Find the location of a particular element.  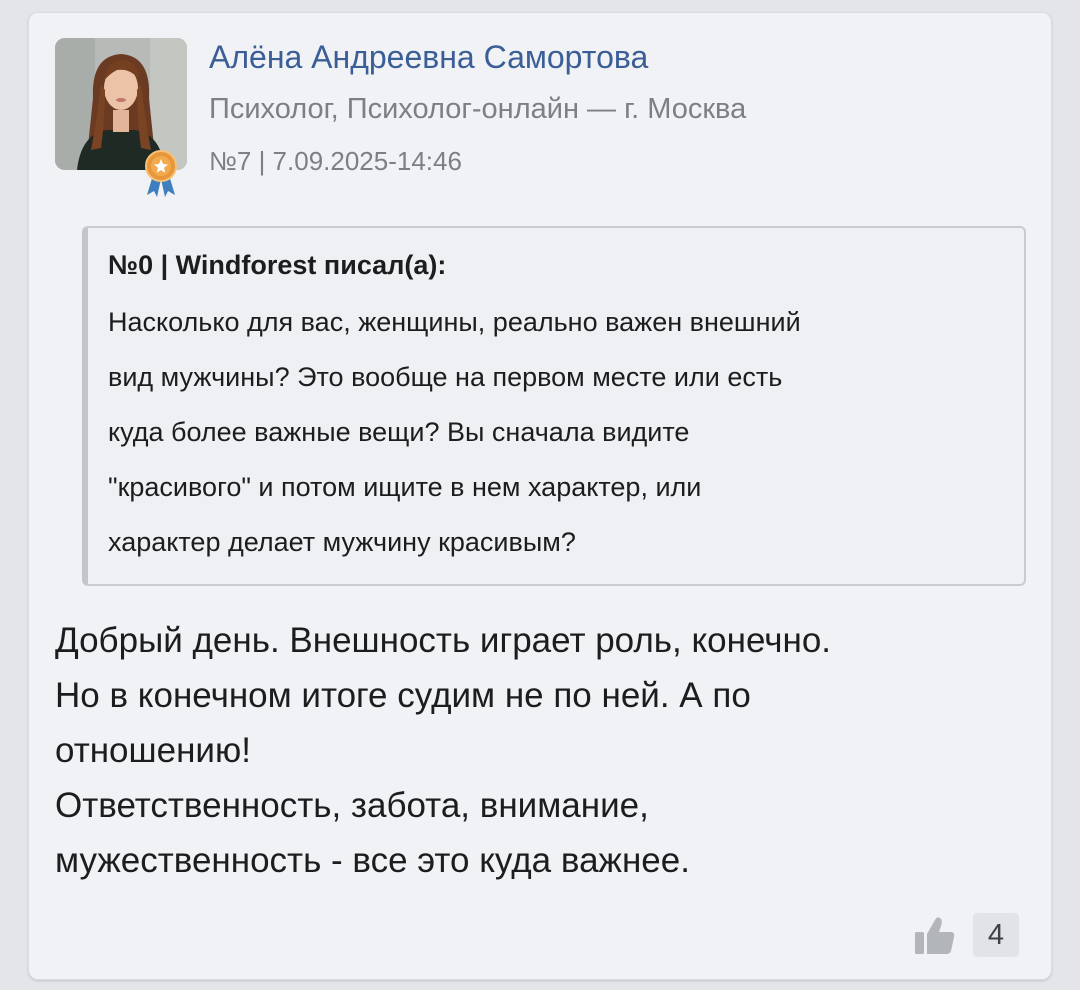

thumbs-up-icon is located at coordinates (935, 935).